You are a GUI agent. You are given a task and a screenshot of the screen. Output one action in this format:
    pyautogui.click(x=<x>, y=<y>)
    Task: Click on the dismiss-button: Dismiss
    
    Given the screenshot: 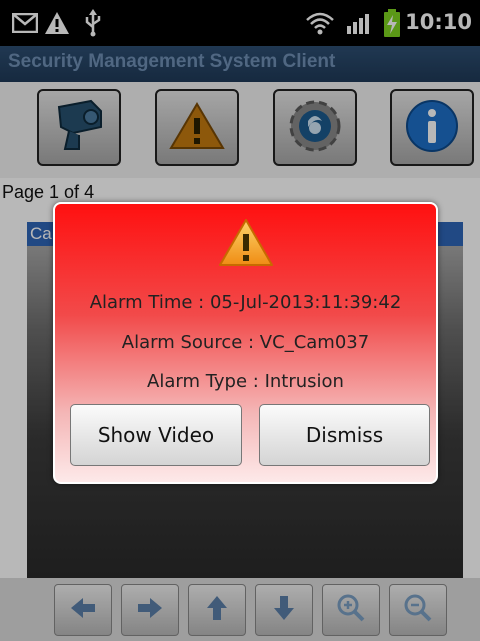 What is the action you would take?
    pyautogui.click(x=344, y=435)
    